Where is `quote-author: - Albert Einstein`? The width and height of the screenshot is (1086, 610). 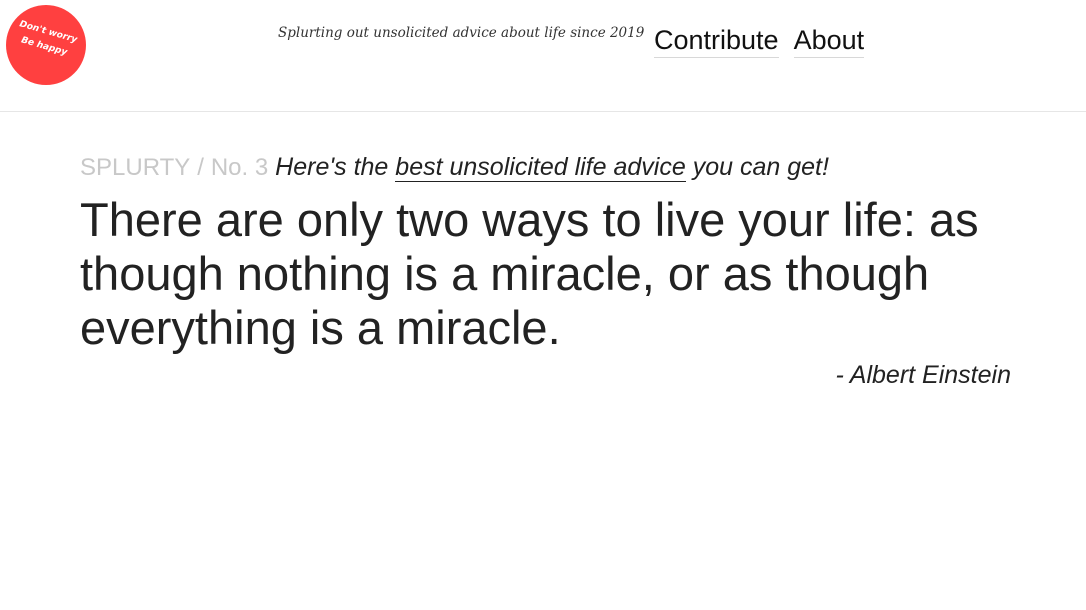 quote-author: - Albert Einstein is located at coordinates (923, 375).